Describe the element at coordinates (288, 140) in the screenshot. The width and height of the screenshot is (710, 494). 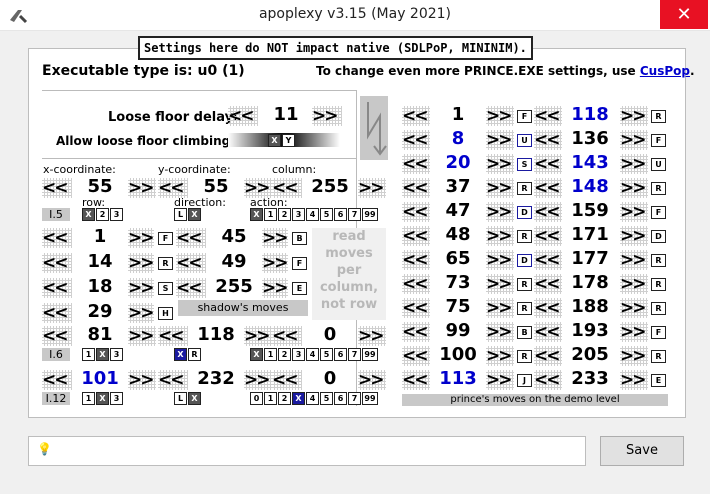
I see `climb-yes-option: Y` at that location.